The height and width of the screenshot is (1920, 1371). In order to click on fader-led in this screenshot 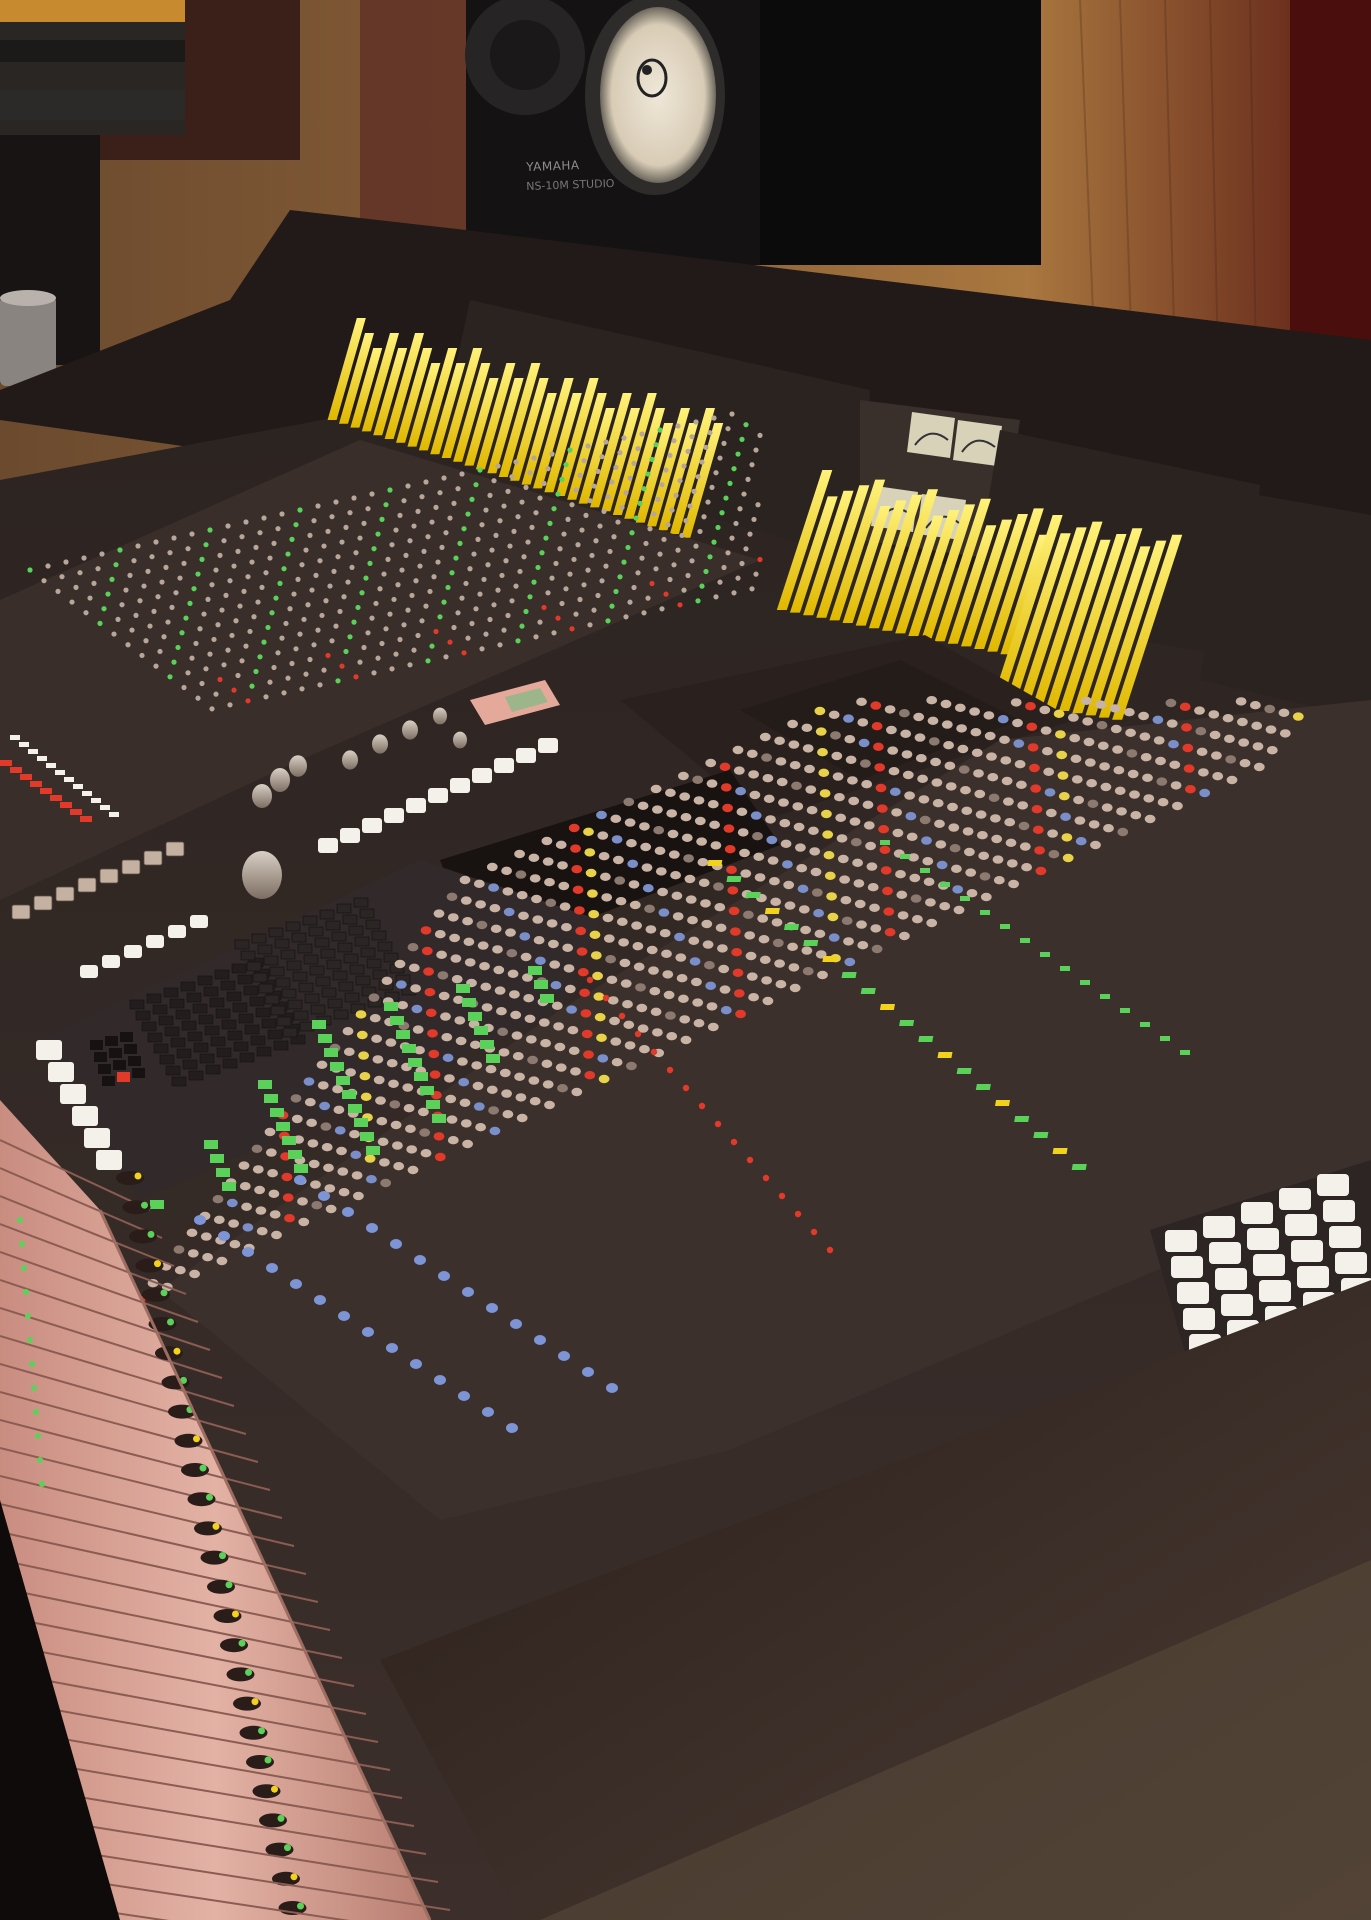, I will do `click(144, 1205)`.